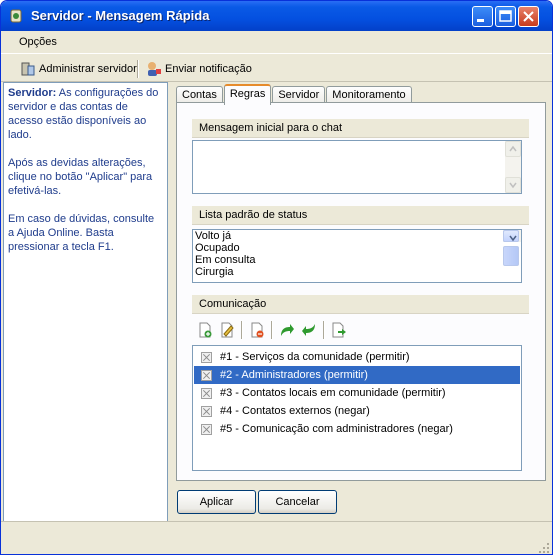 Image resolution: width=553 pixels, height=555 pixels. What do you see at coordinates (216, 502) in the screenshot?
I see `apply-button: Aplicar` at bounding box center [216, 502].